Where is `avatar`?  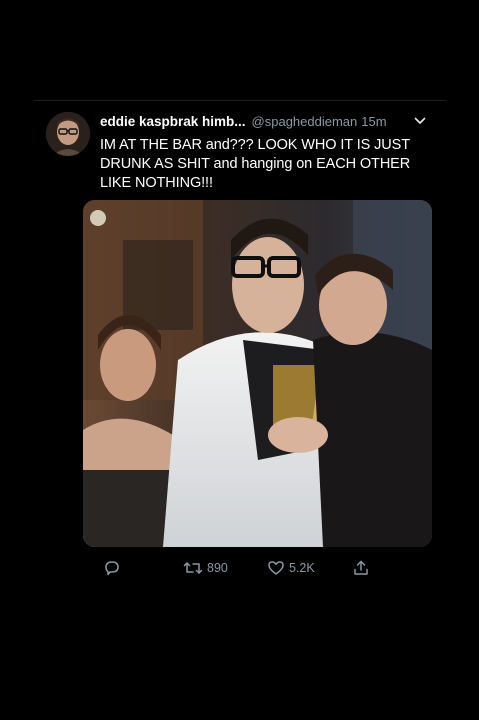
avatar is located at coordinates (68, 134).